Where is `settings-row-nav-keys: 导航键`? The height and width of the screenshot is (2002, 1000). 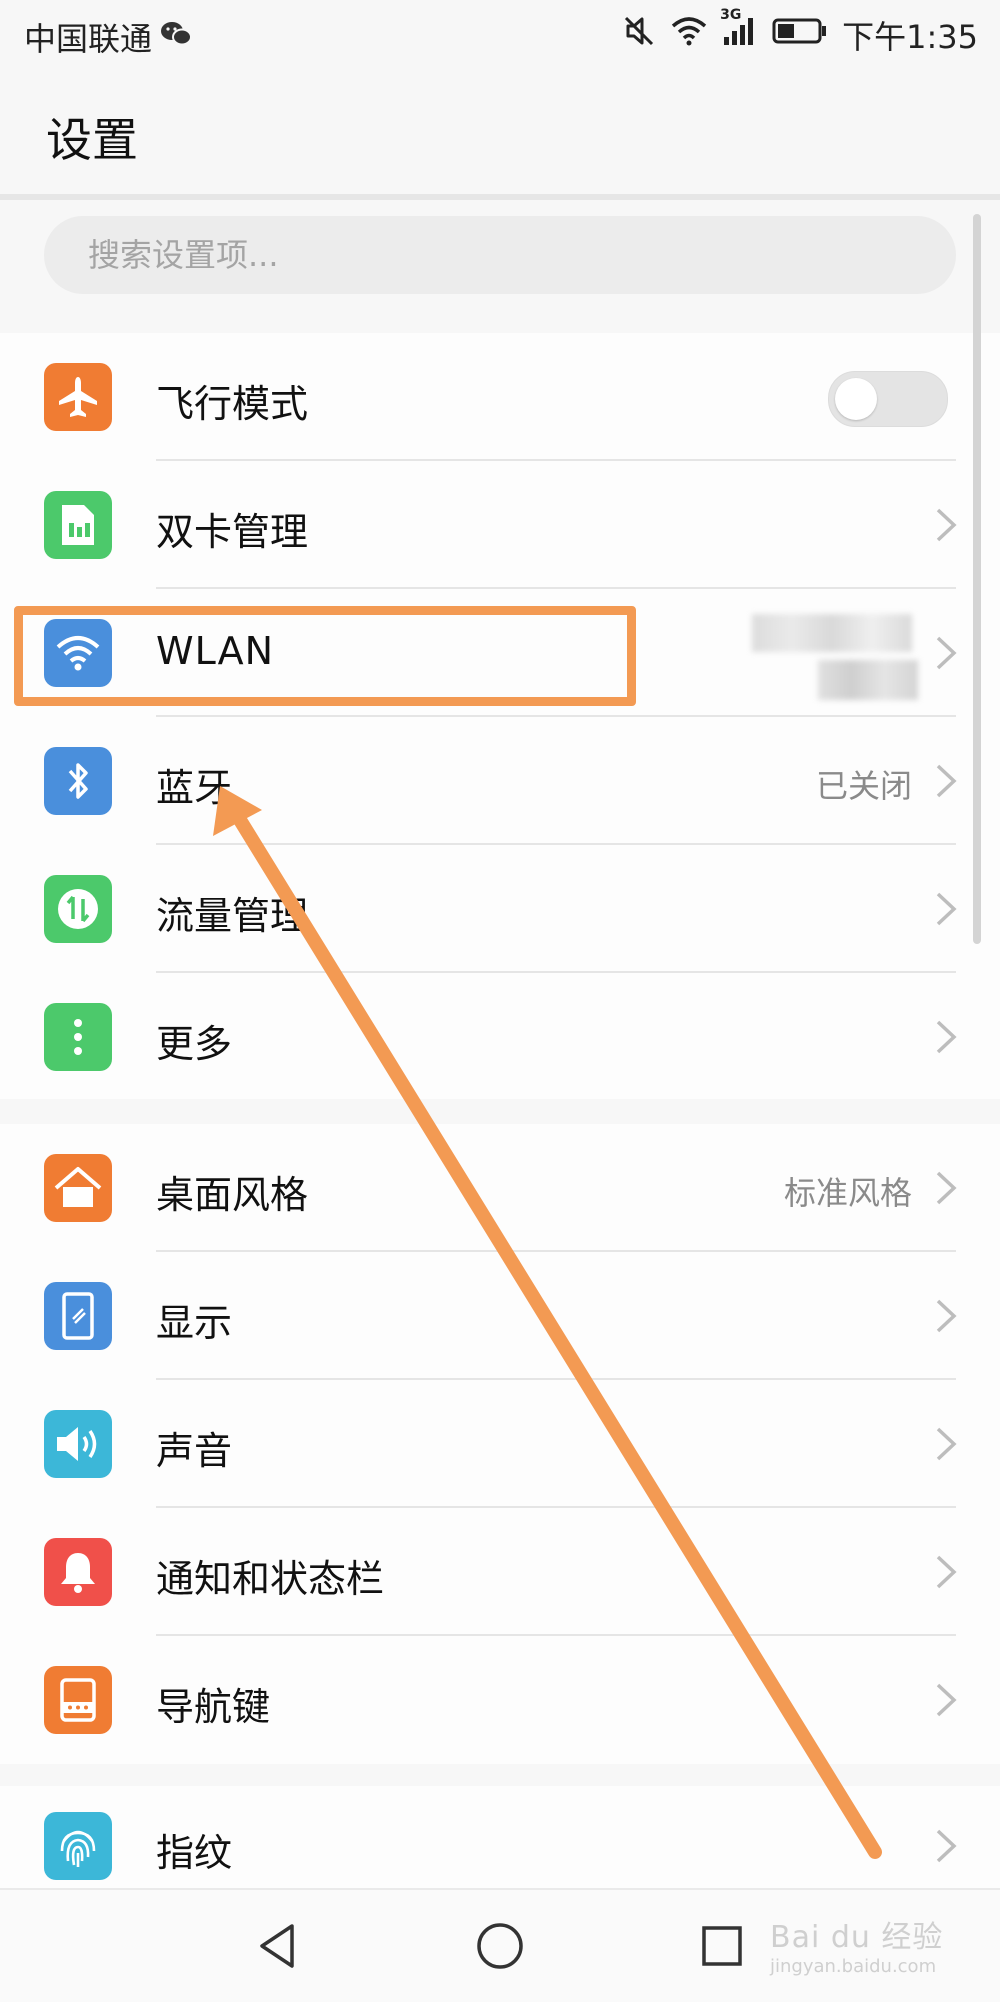 settings-row-nav-keys: 导航键 is located at coordinates (500, 1700).